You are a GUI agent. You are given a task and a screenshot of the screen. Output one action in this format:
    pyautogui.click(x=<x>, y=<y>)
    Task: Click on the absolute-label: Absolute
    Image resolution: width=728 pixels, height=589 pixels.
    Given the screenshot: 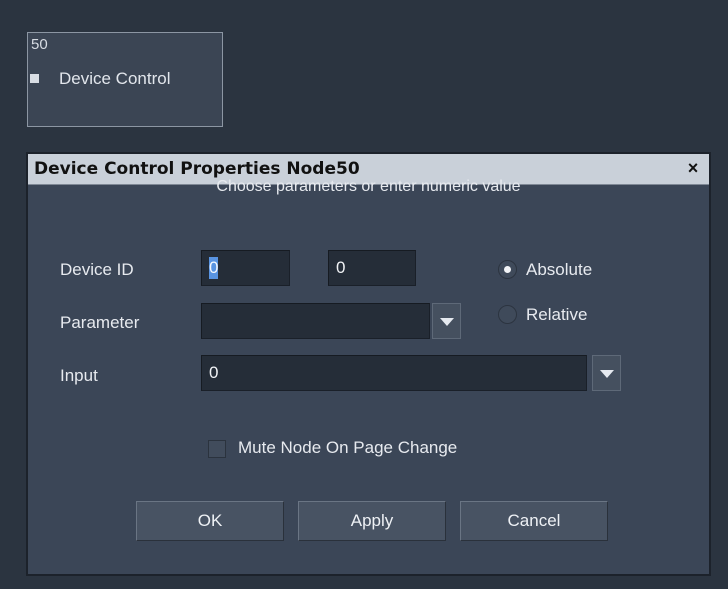 What is the action you would take?
    pyautogui.click(x=559, y=269)
    